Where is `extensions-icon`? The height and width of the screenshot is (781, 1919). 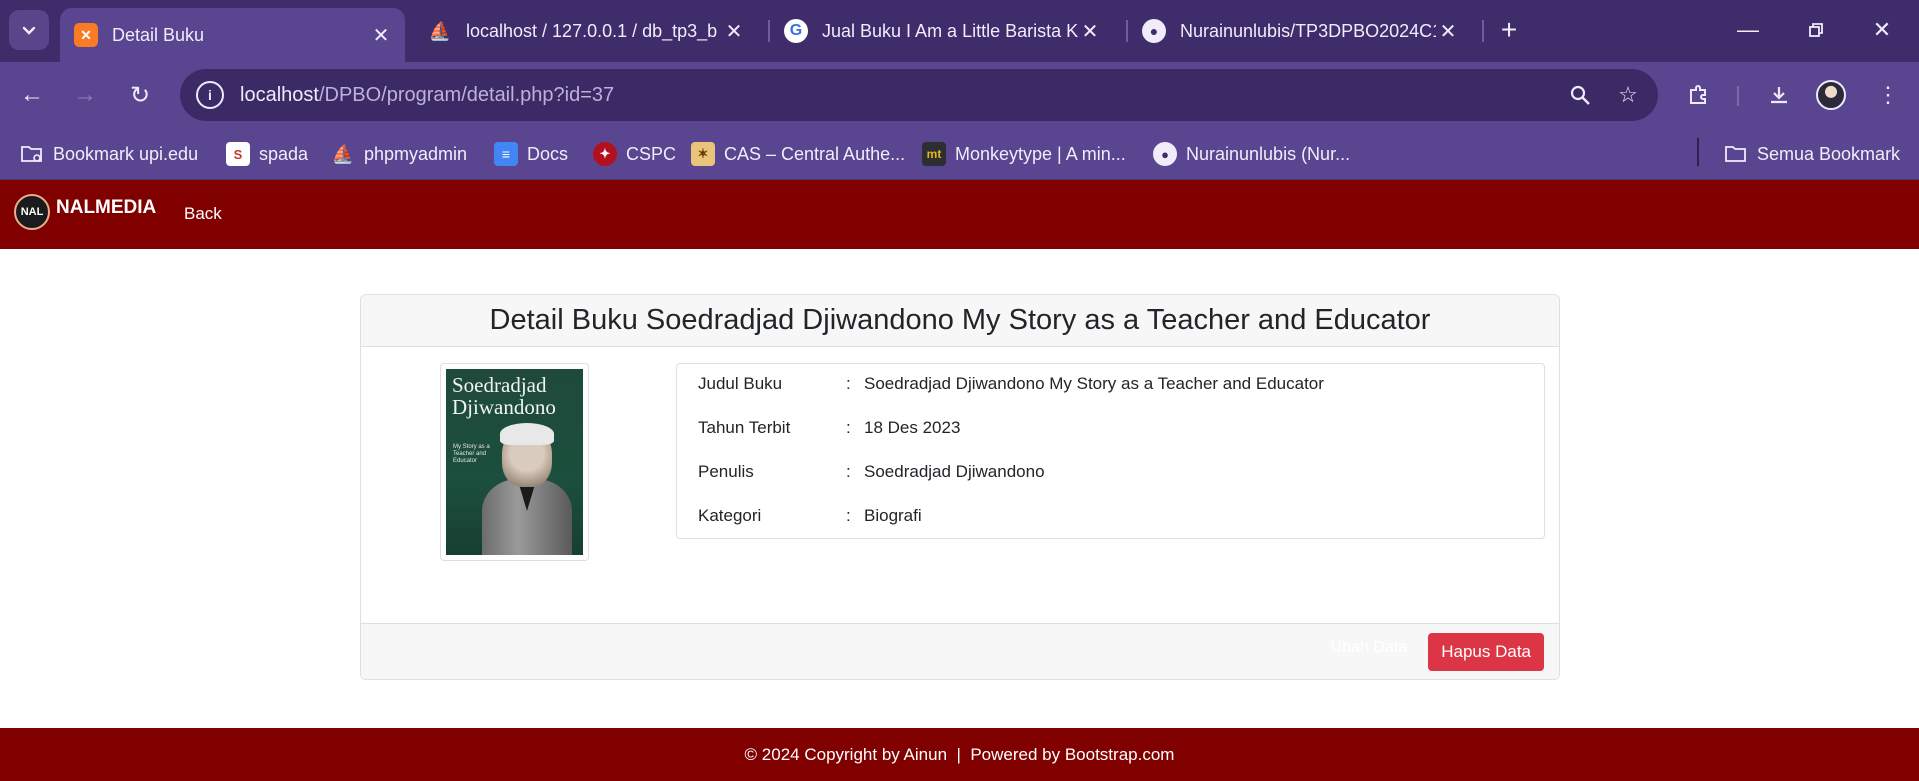
extensions-icon is located at coordinates (1698, 95).